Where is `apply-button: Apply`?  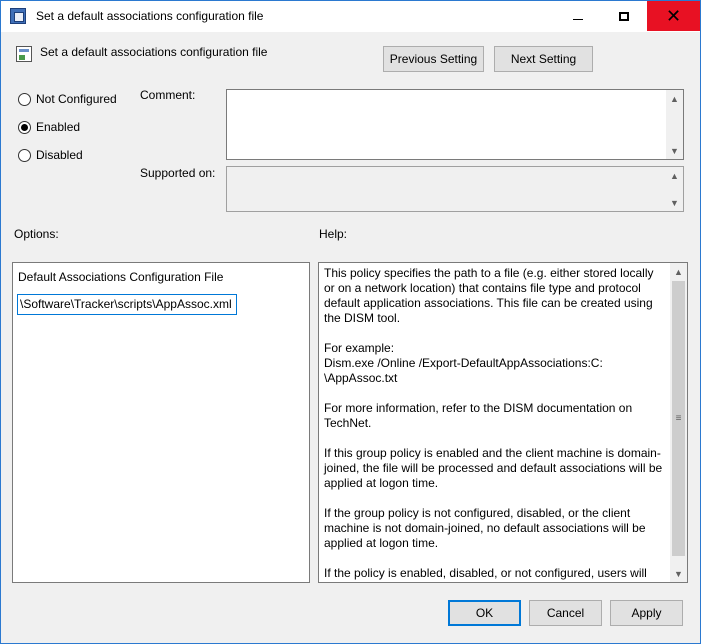
apply-button: Apply is located at coordinates (646, 613).